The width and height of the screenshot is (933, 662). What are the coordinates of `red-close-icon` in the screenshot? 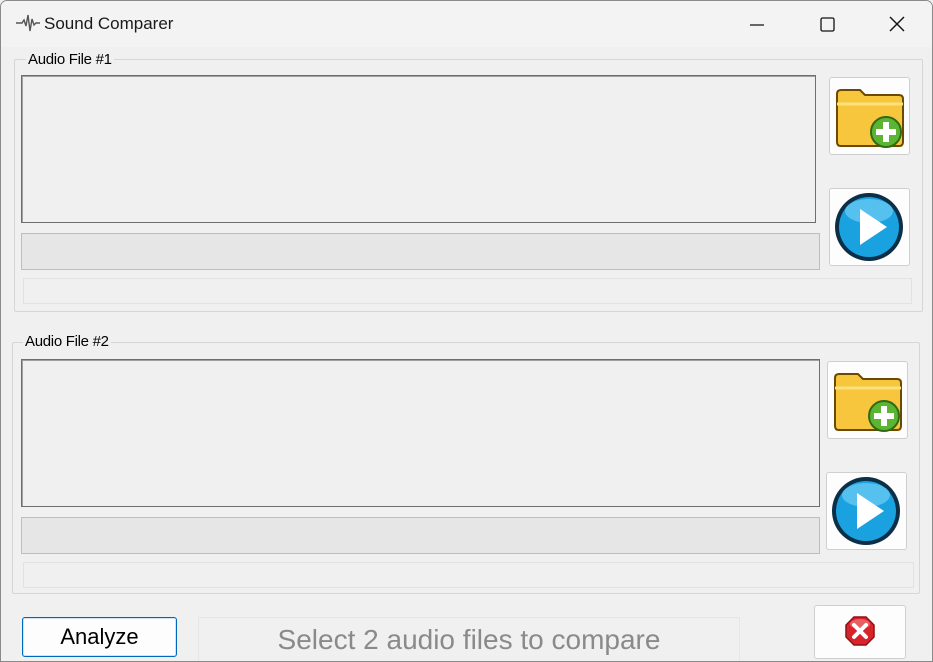 It's located at (860, 631).